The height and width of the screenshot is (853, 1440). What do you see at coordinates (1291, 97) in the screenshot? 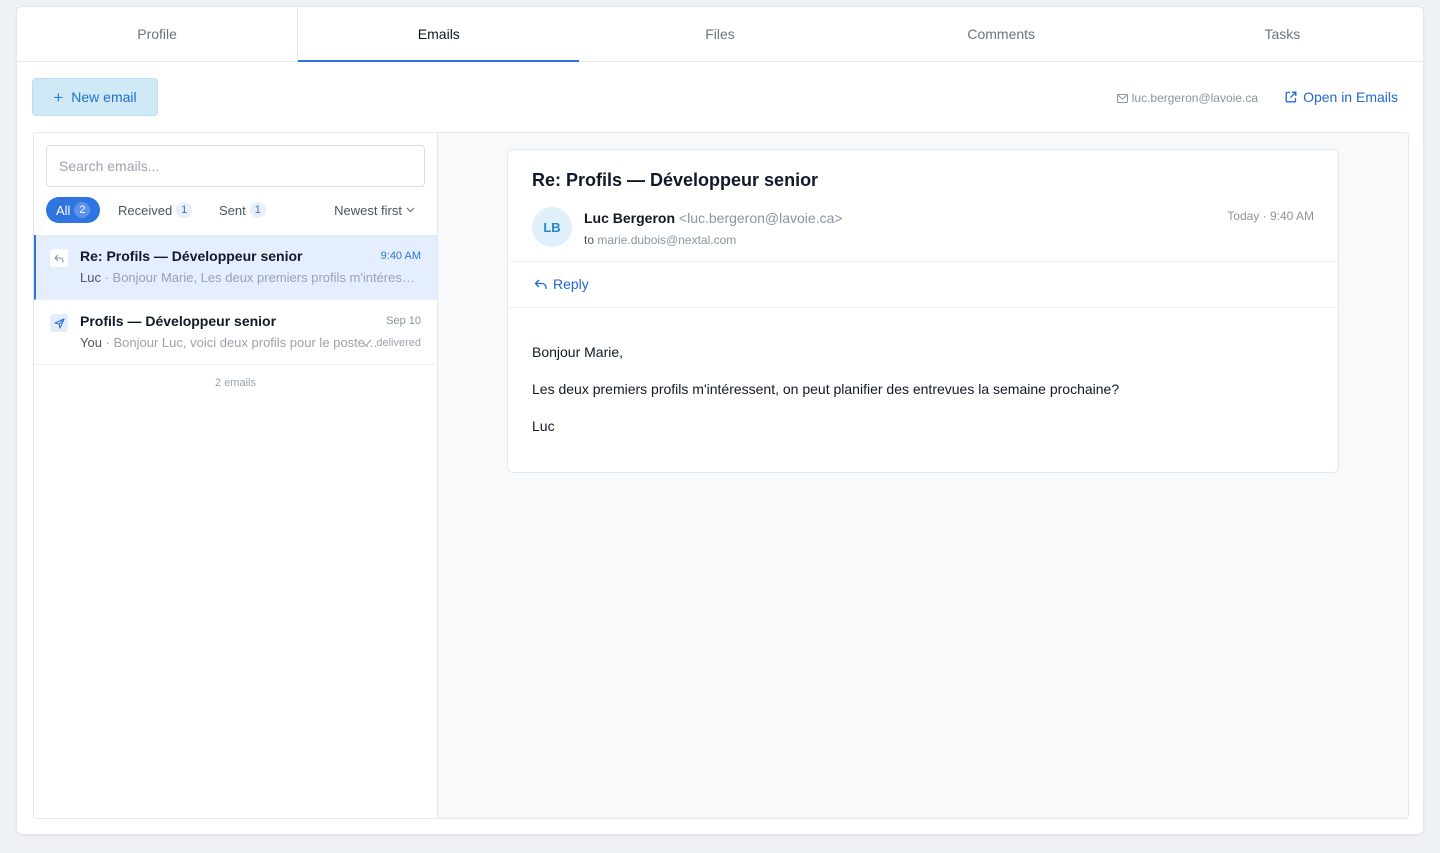
I see `external-link-icon` at bounding box center [1291, 97].